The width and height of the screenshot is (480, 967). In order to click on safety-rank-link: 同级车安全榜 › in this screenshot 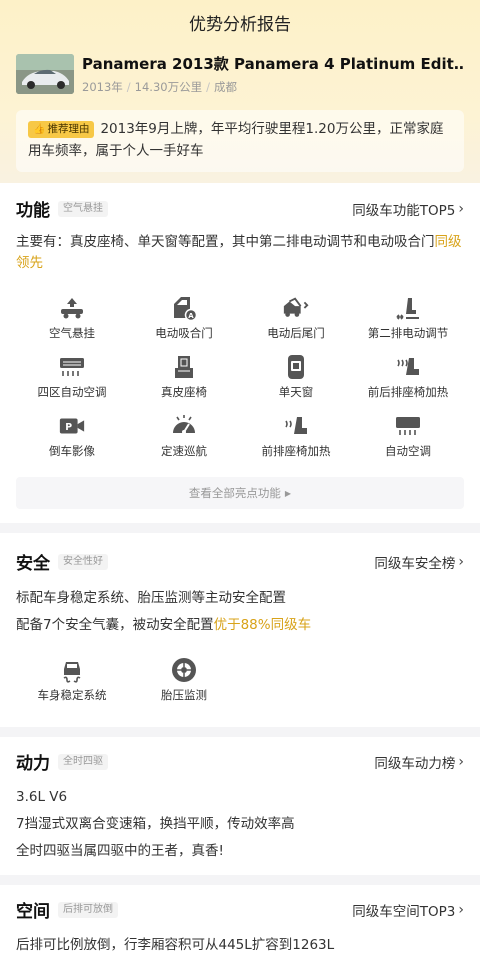, I will do `click(419, 562)`.